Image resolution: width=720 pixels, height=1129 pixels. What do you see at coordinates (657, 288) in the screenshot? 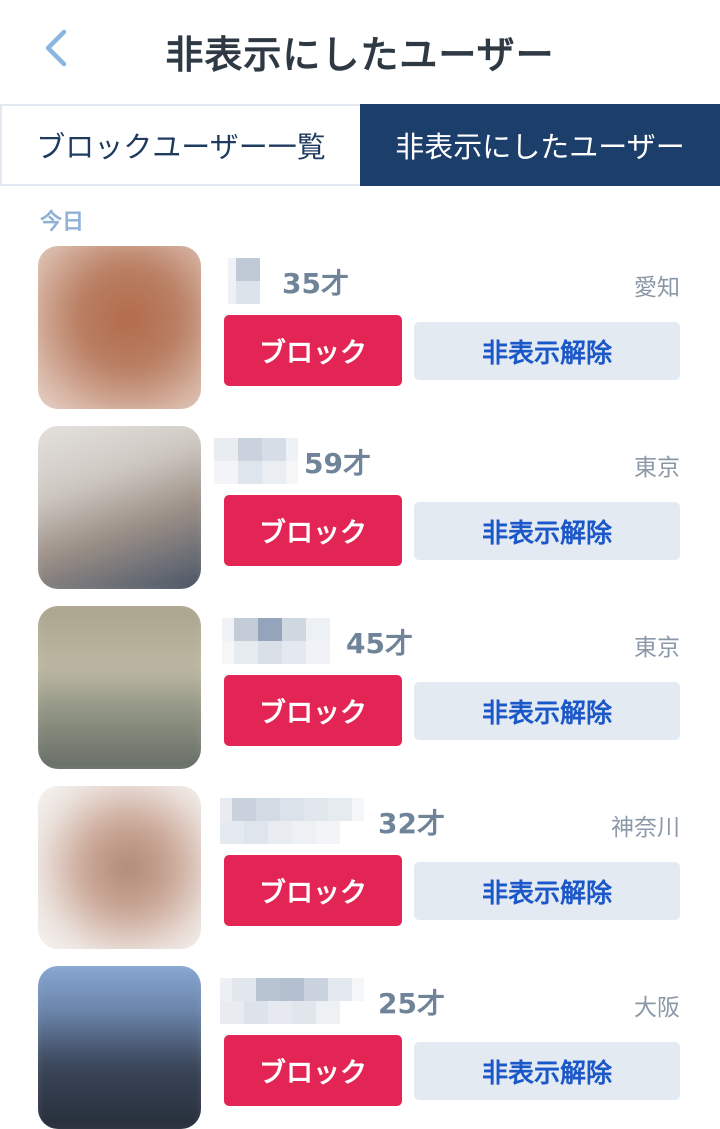
I see `user-location: 愛知` at bounding box center [657, 288].